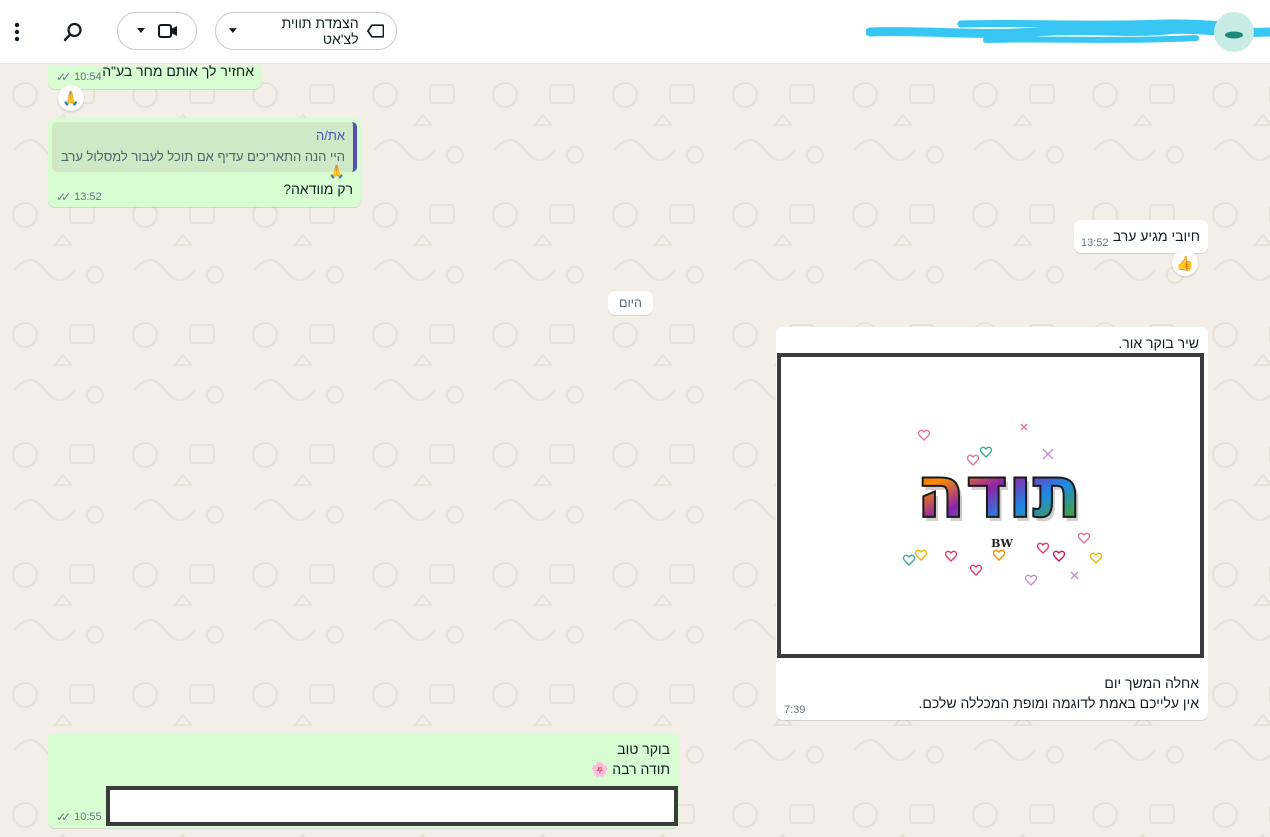 The image size is (1270, 837). Describe the element at coordinates (375, 31) in the screenshot. I see `label-tag-icon` at that location.